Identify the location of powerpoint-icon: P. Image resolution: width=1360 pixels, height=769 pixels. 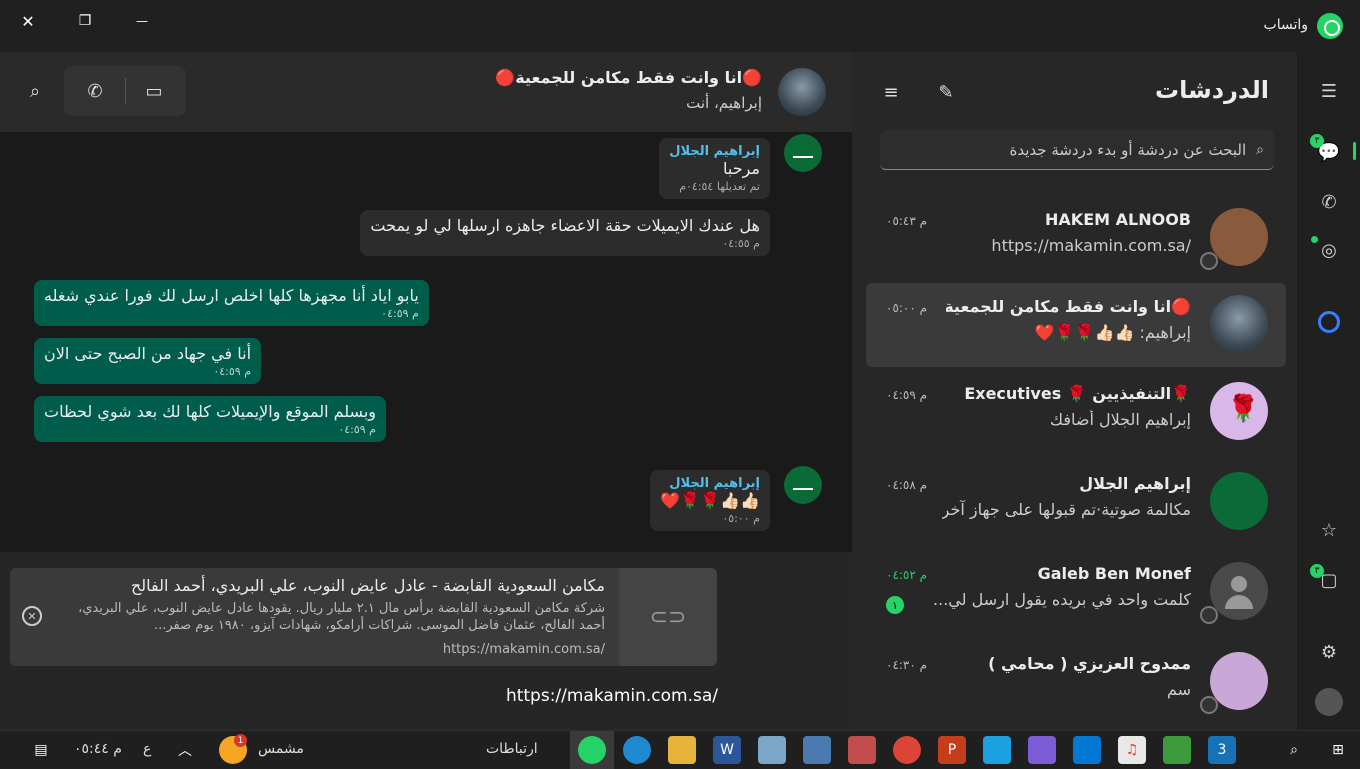
(952, 750).